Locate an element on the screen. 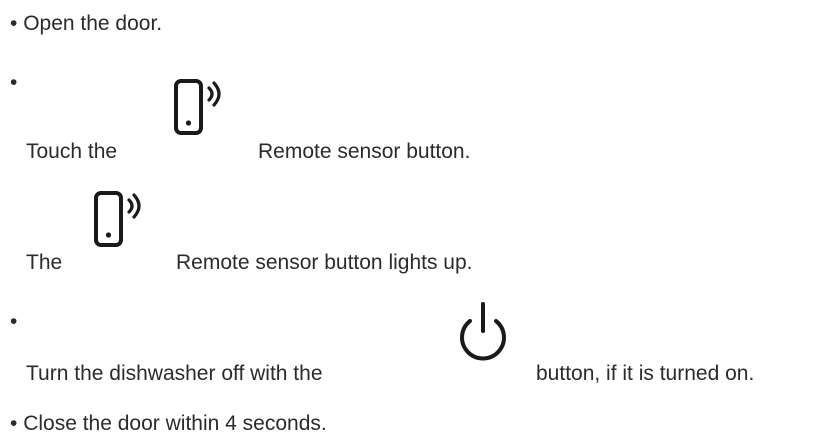 This screenshot has width=836, height=436. step-2-line-2-suffix: Remote sensor button lights up. is located at coordinates (324, 262).